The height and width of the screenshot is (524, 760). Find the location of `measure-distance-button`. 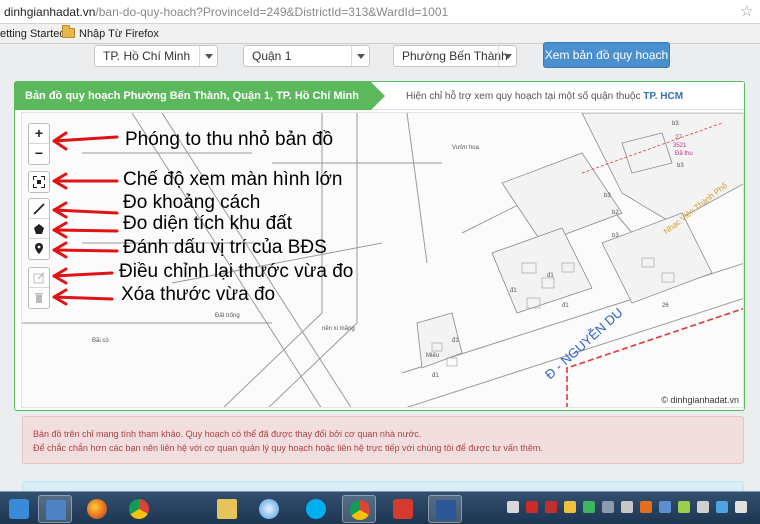

measure-distance-button is located at coordinates (39, 209).